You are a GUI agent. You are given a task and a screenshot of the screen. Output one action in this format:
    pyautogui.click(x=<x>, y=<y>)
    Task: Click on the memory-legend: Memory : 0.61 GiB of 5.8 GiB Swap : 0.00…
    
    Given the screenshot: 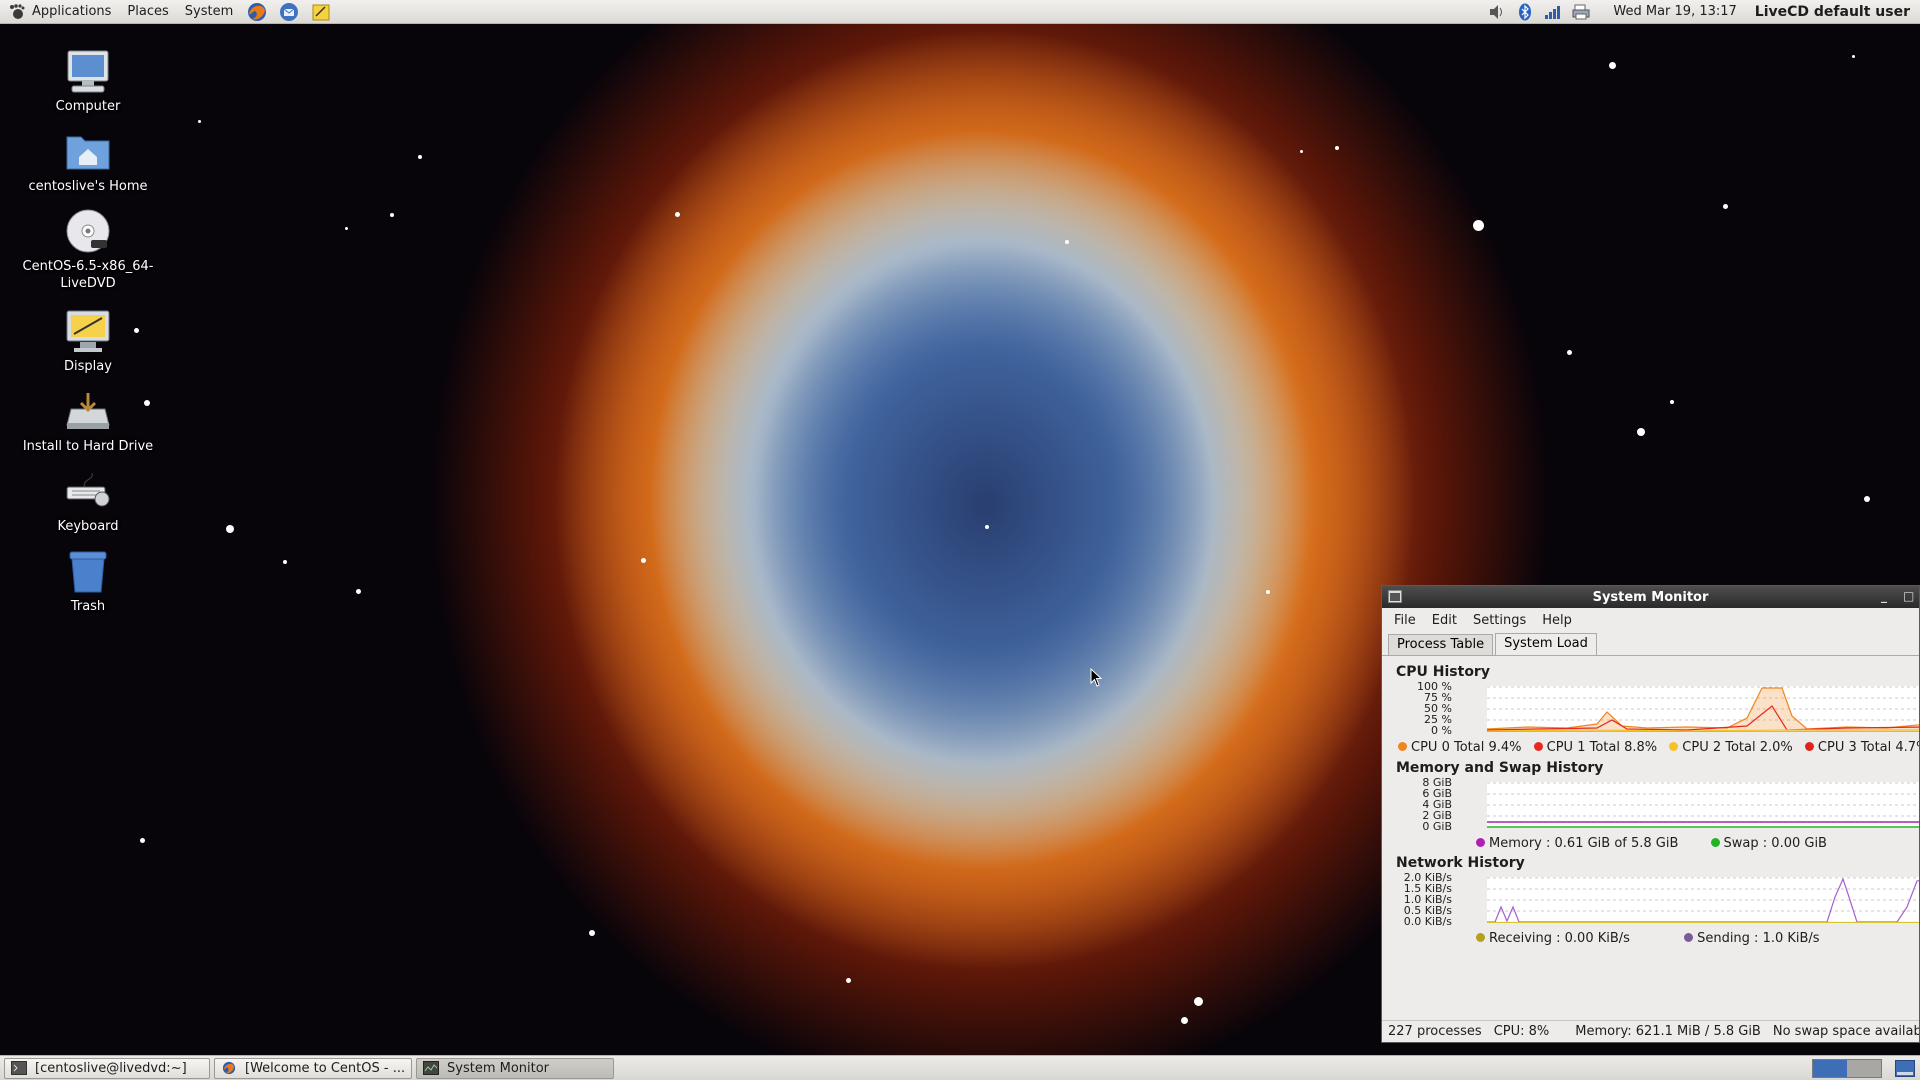 What is the action you would take?
    pyautogui.click(x=1649, y=843)
    